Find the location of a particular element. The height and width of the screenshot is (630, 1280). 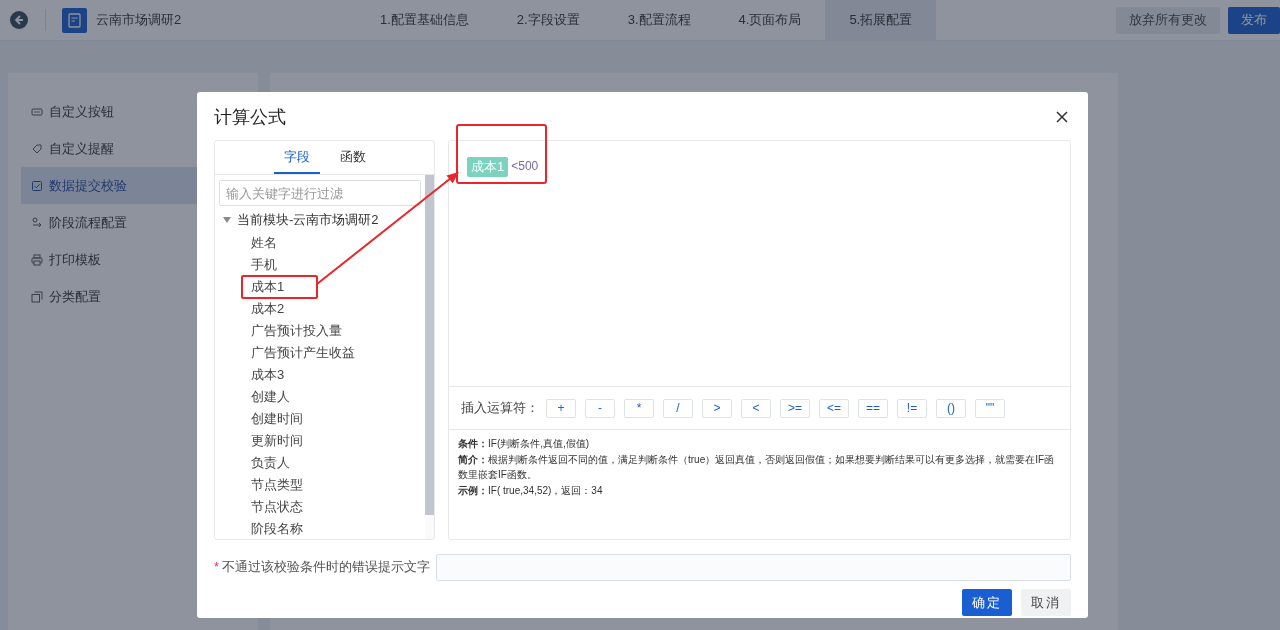

field-item: 创建时间 is located at coordinates (277, 419).